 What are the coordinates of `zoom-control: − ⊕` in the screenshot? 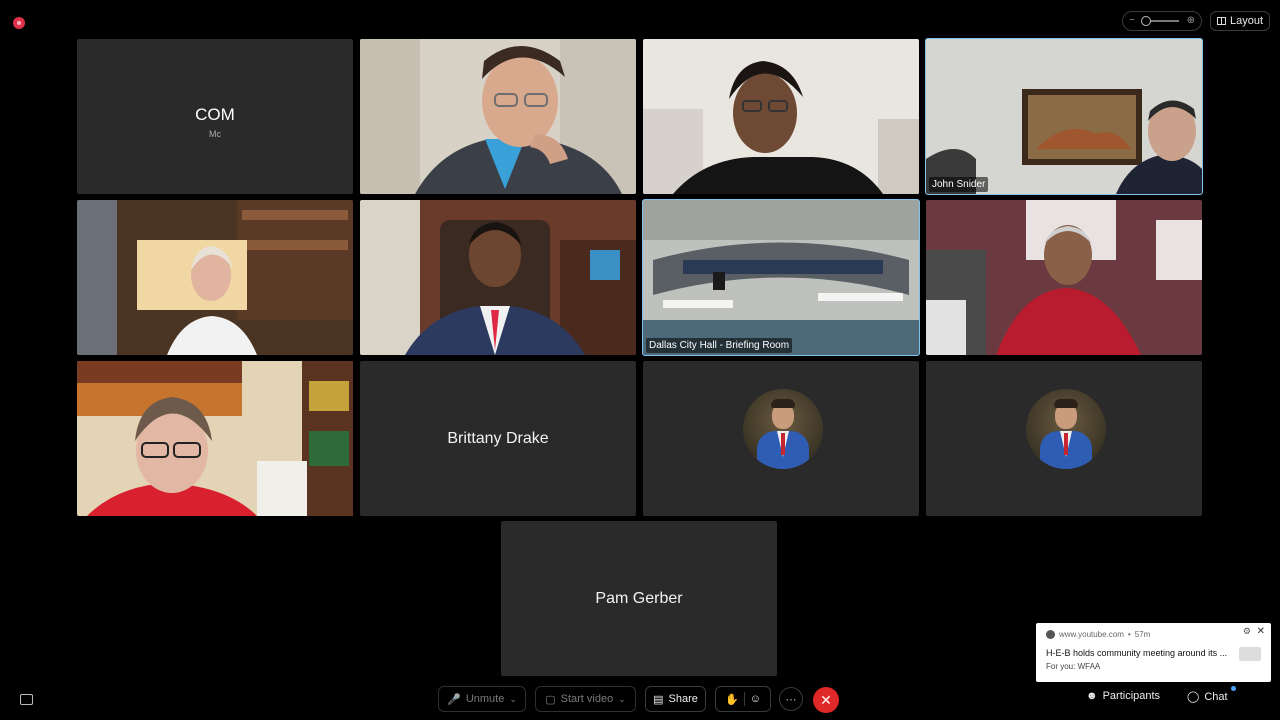 It's located at (1162, 21).